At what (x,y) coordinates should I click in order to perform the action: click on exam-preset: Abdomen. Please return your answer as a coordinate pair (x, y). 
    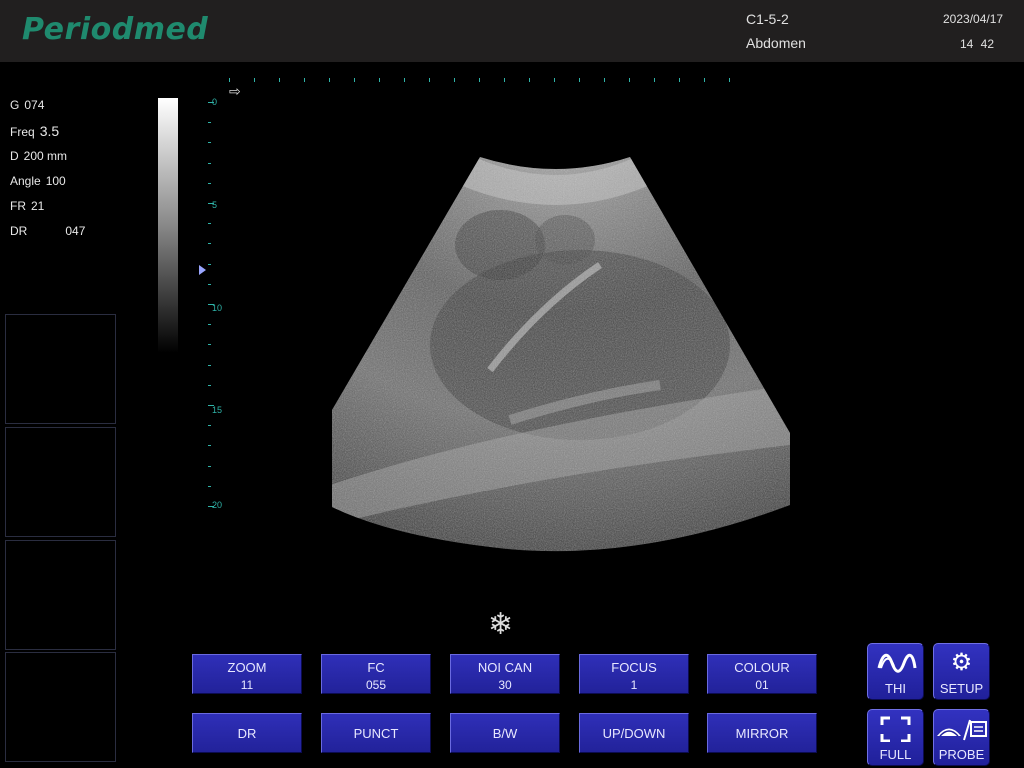
    Looking at the image, I should click on (776, 43).